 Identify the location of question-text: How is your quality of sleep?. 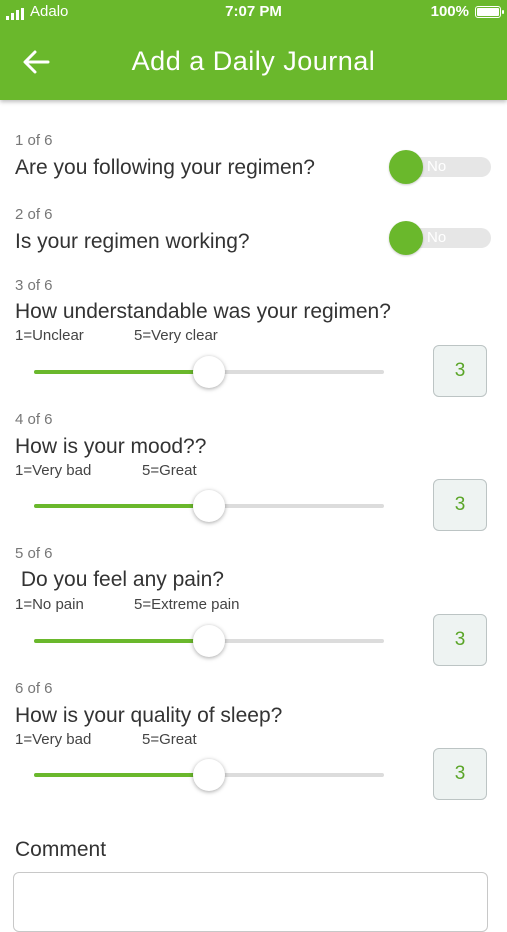
(149, 715).